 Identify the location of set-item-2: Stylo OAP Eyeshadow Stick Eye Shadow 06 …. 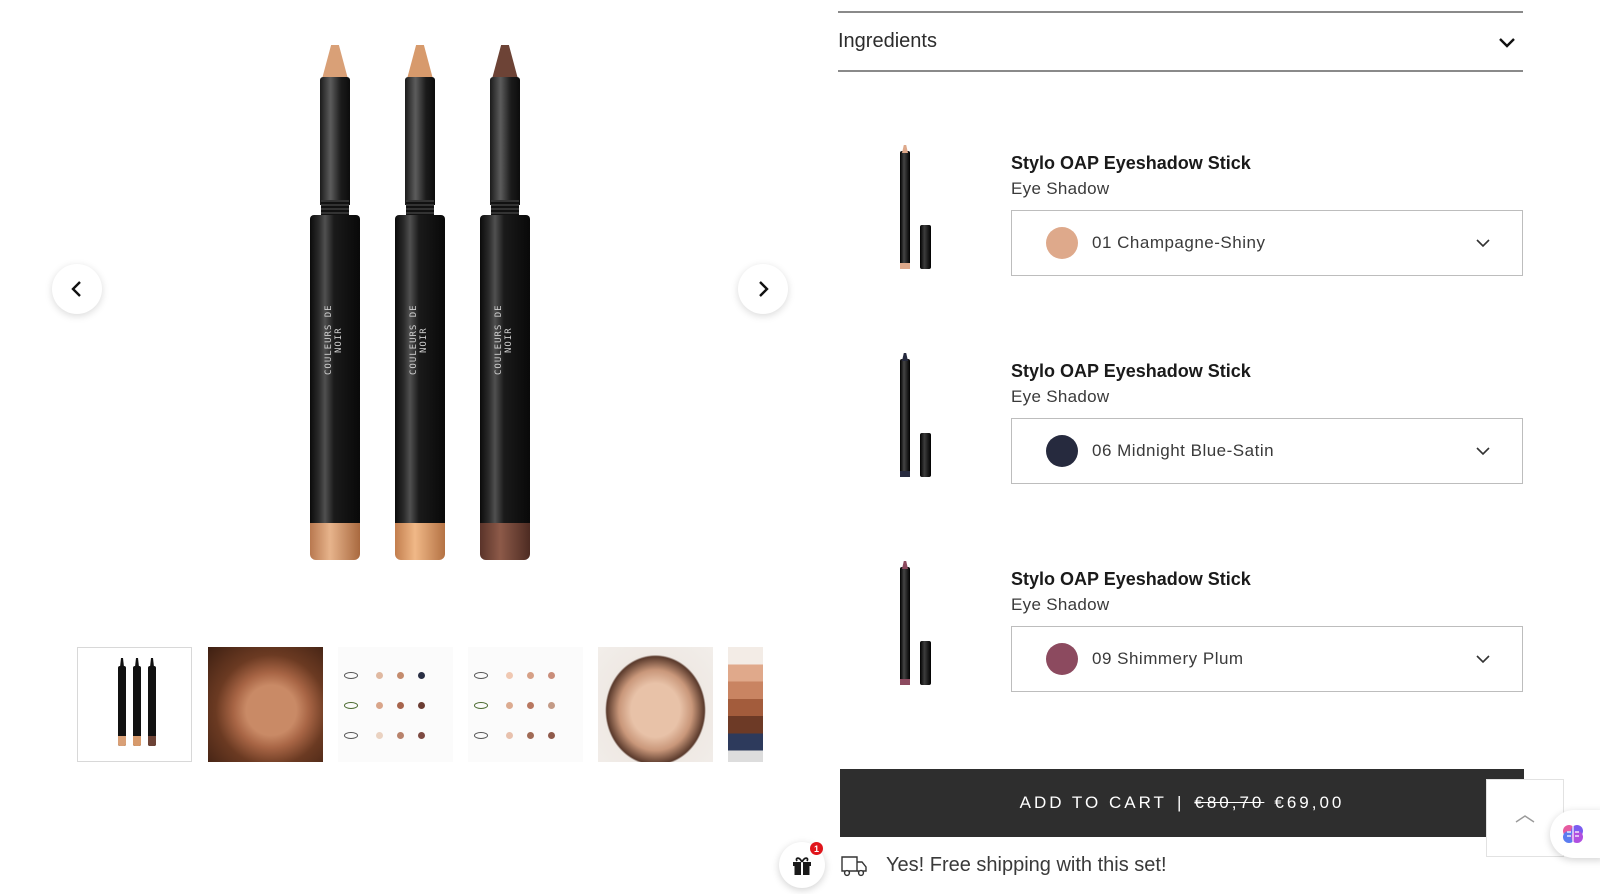
(1180, 419).